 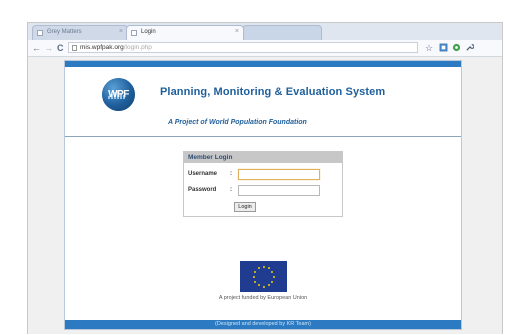 What do you see at coordinates (263, 64) in the screenshot?
I see `header-bar` at bounding box center [263, 64].